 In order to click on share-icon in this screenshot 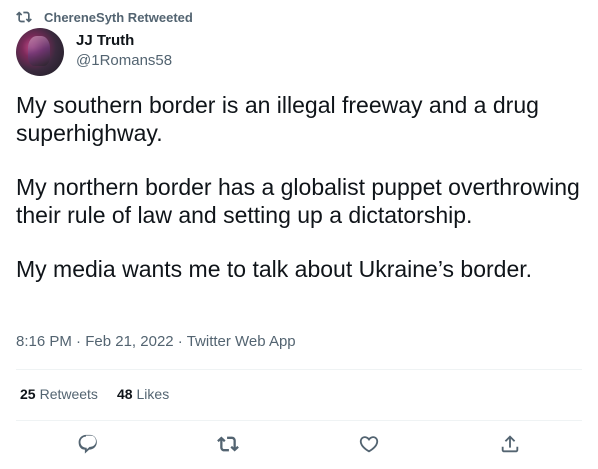, I will do `click(510, 444)`.